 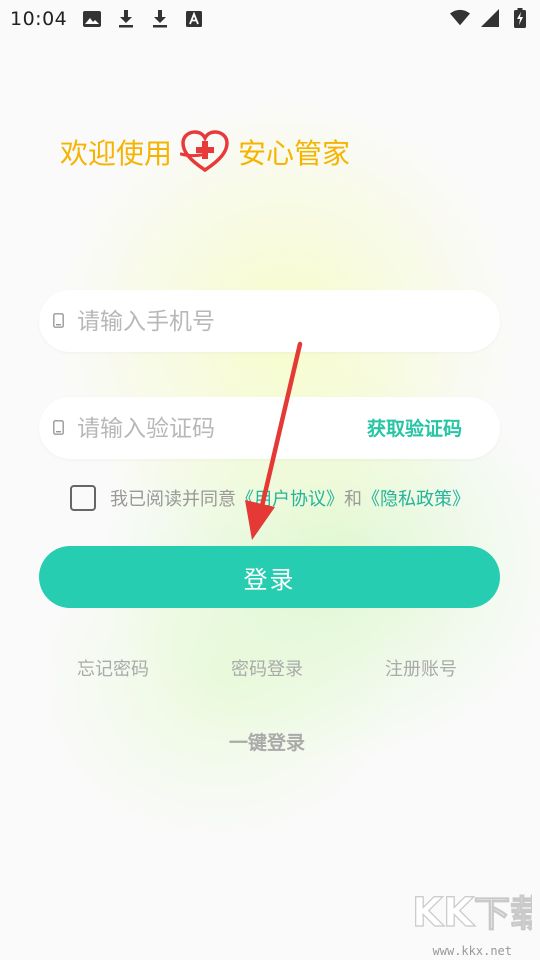 I want to click on heart-cross-logo-icon, so click(x=204, y=152).